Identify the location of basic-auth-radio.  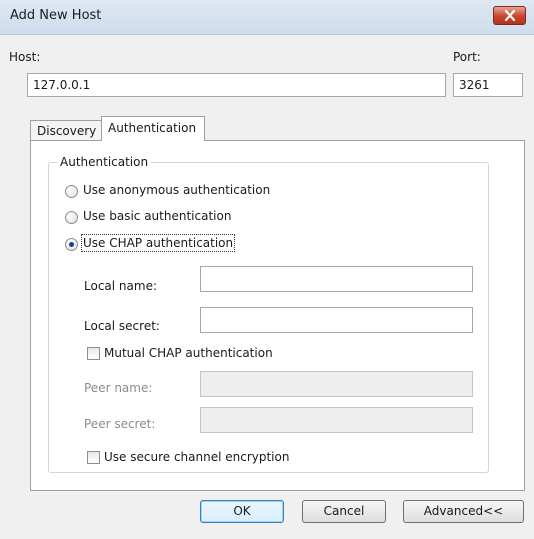
(71, 217).